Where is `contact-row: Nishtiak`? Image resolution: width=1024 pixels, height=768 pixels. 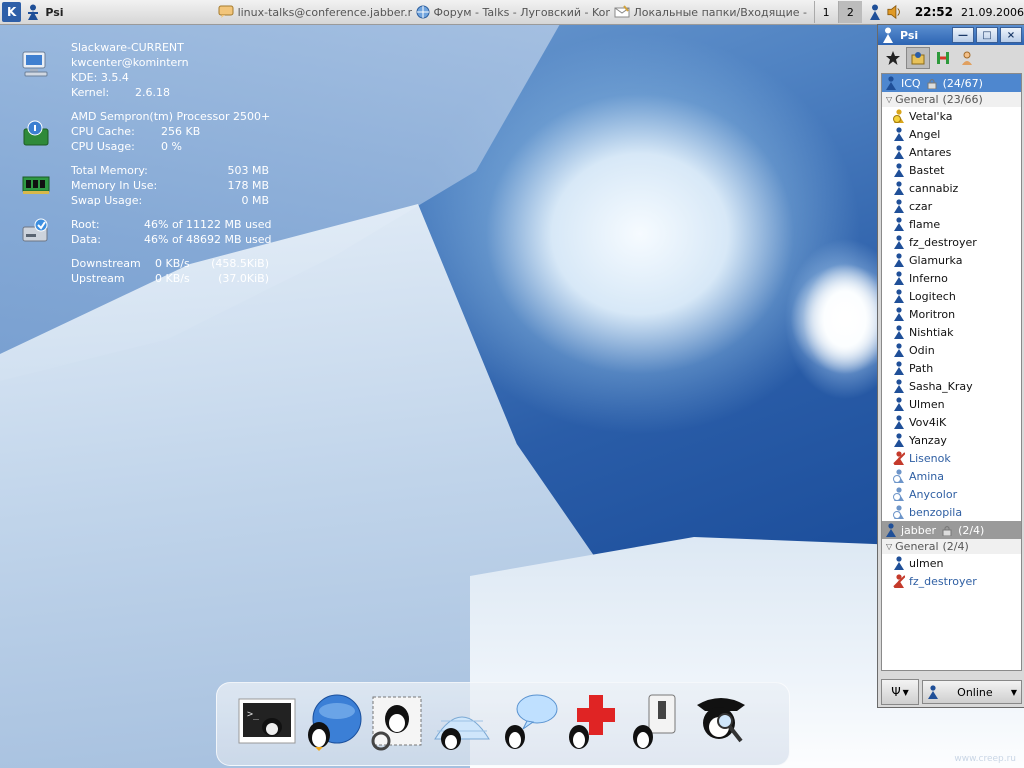 contact-row: Nishtiak is located at coordinates (951, 332).